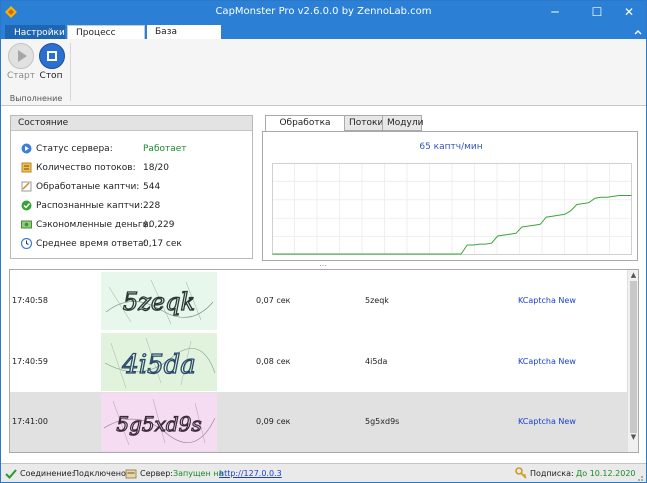  I want to click on tab-work-process: Процесс работы, so click(106, 38).